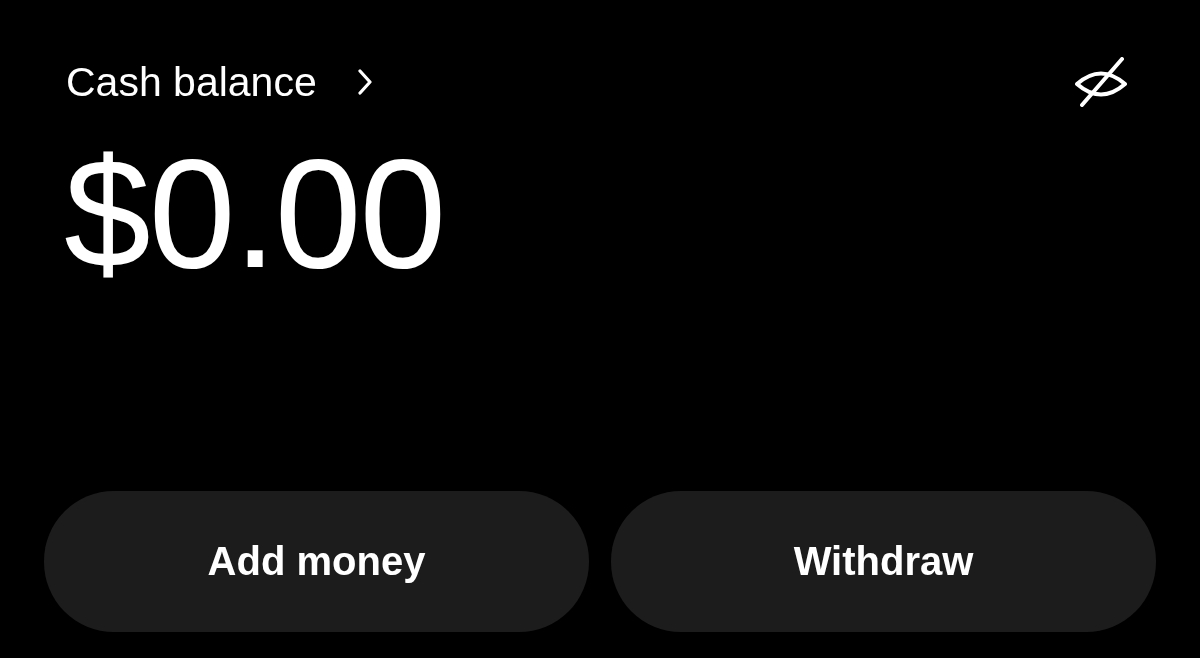 Image resolution: width=1200 pixels, height=658 pixels. I want to click on chevron-right-icon, so click(364, 82).